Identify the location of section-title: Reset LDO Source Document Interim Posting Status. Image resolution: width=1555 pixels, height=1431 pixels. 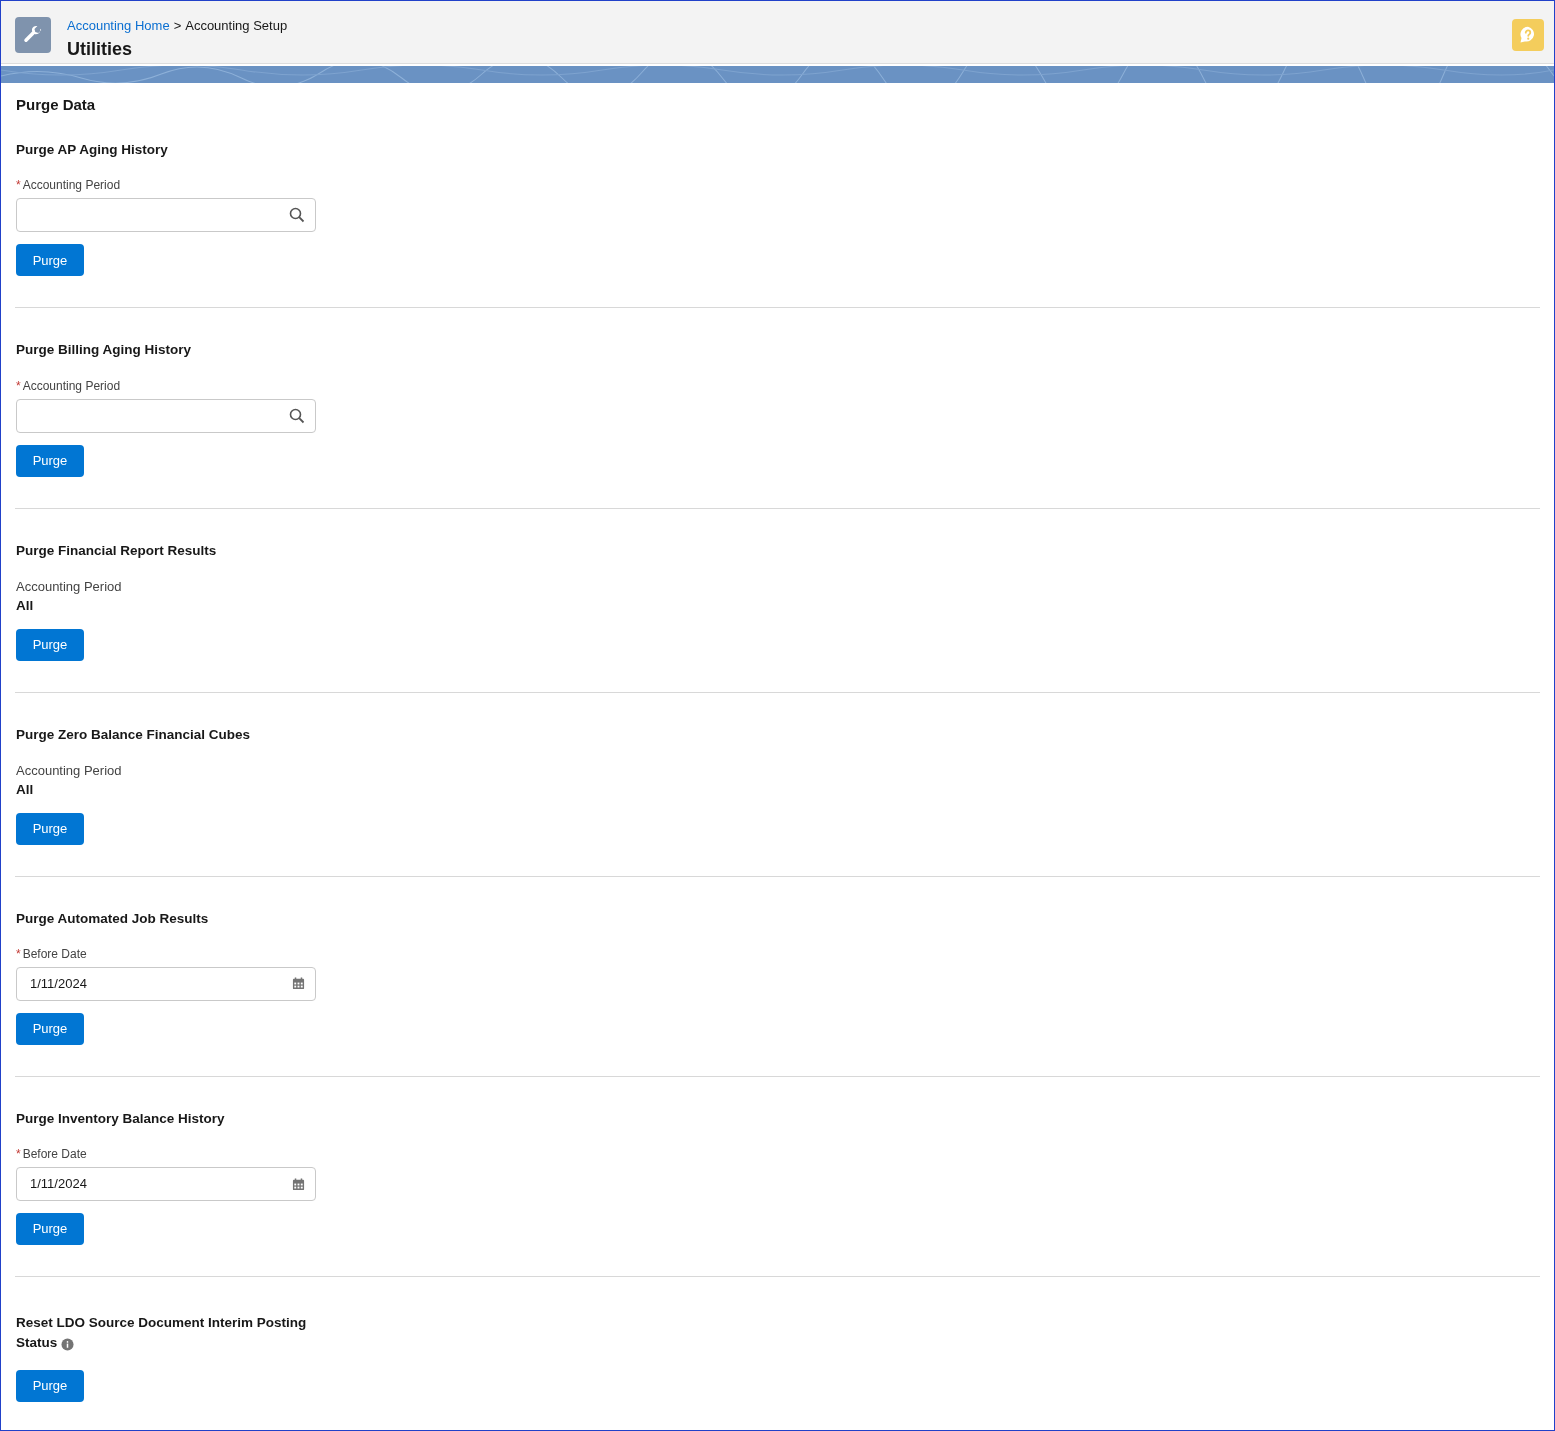
(162, 1333).